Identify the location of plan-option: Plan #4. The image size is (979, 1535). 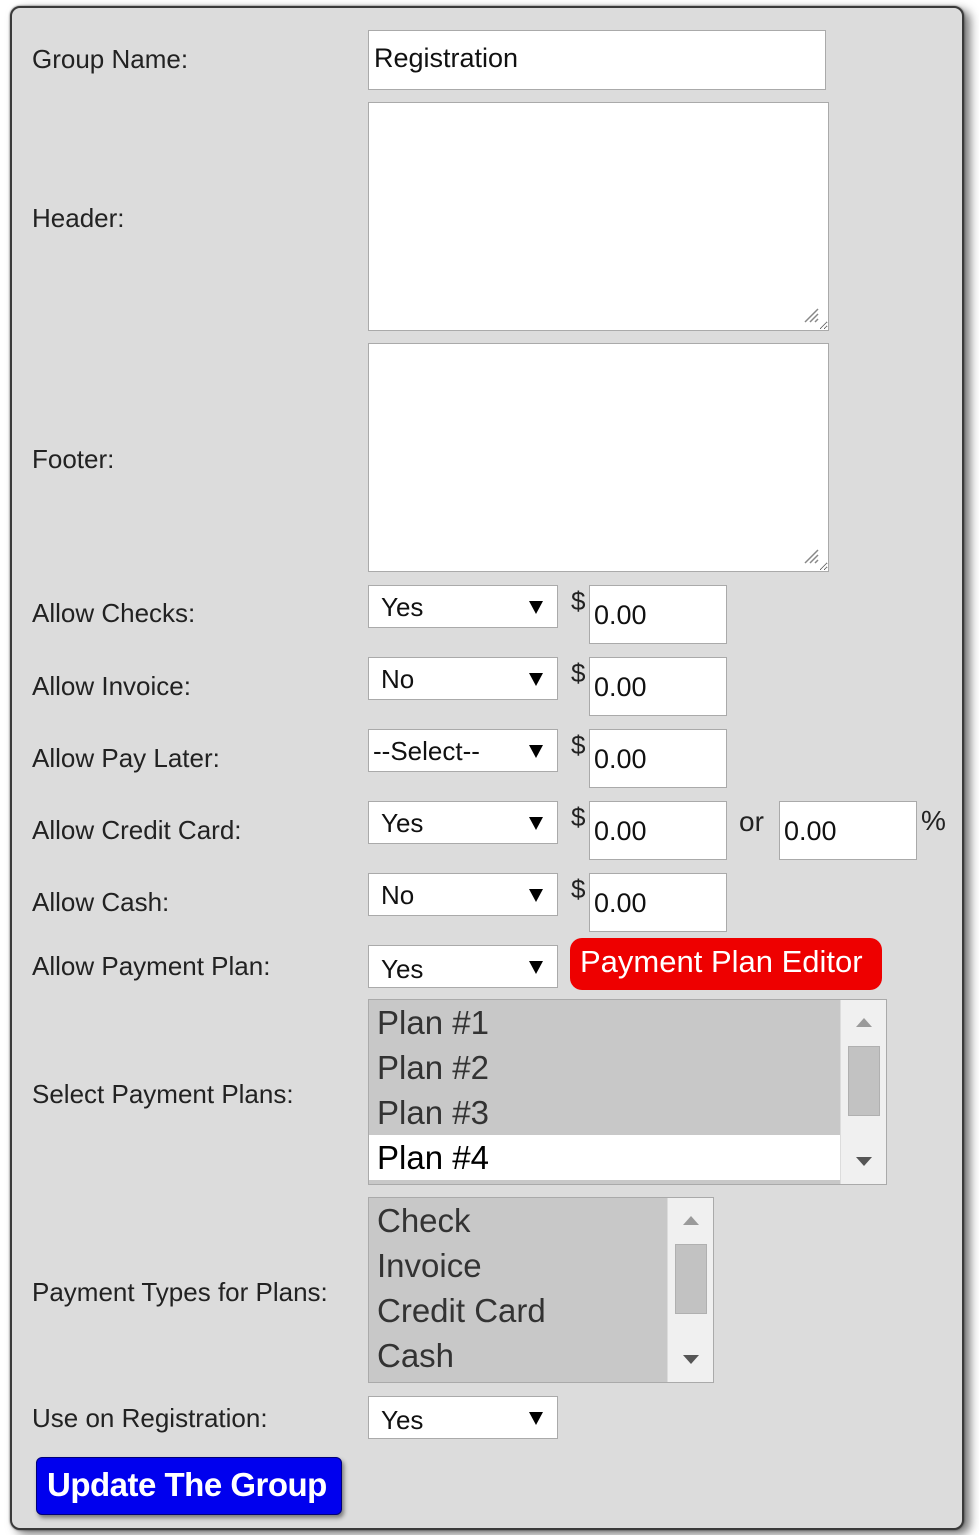
(604, 1157).